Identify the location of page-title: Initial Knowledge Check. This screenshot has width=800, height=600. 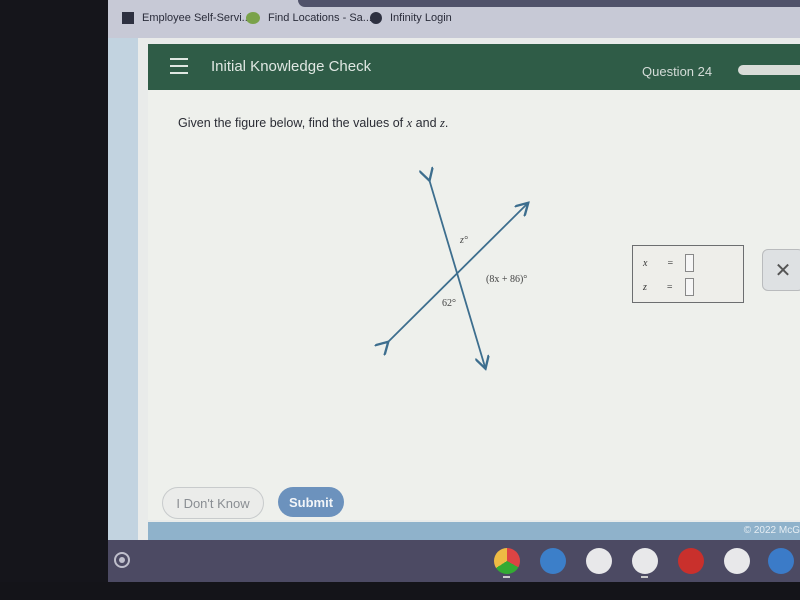
(291, 66).